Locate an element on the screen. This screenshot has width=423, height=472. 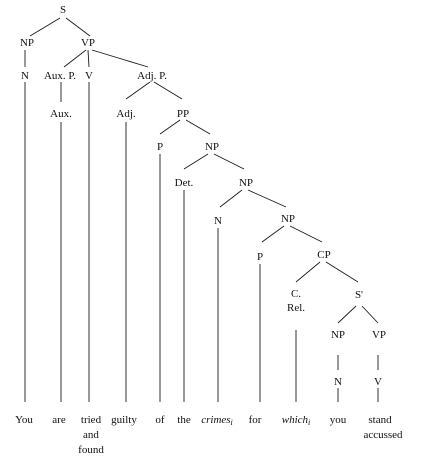
node-aux: Aux. is located at coordinates (61, 114).